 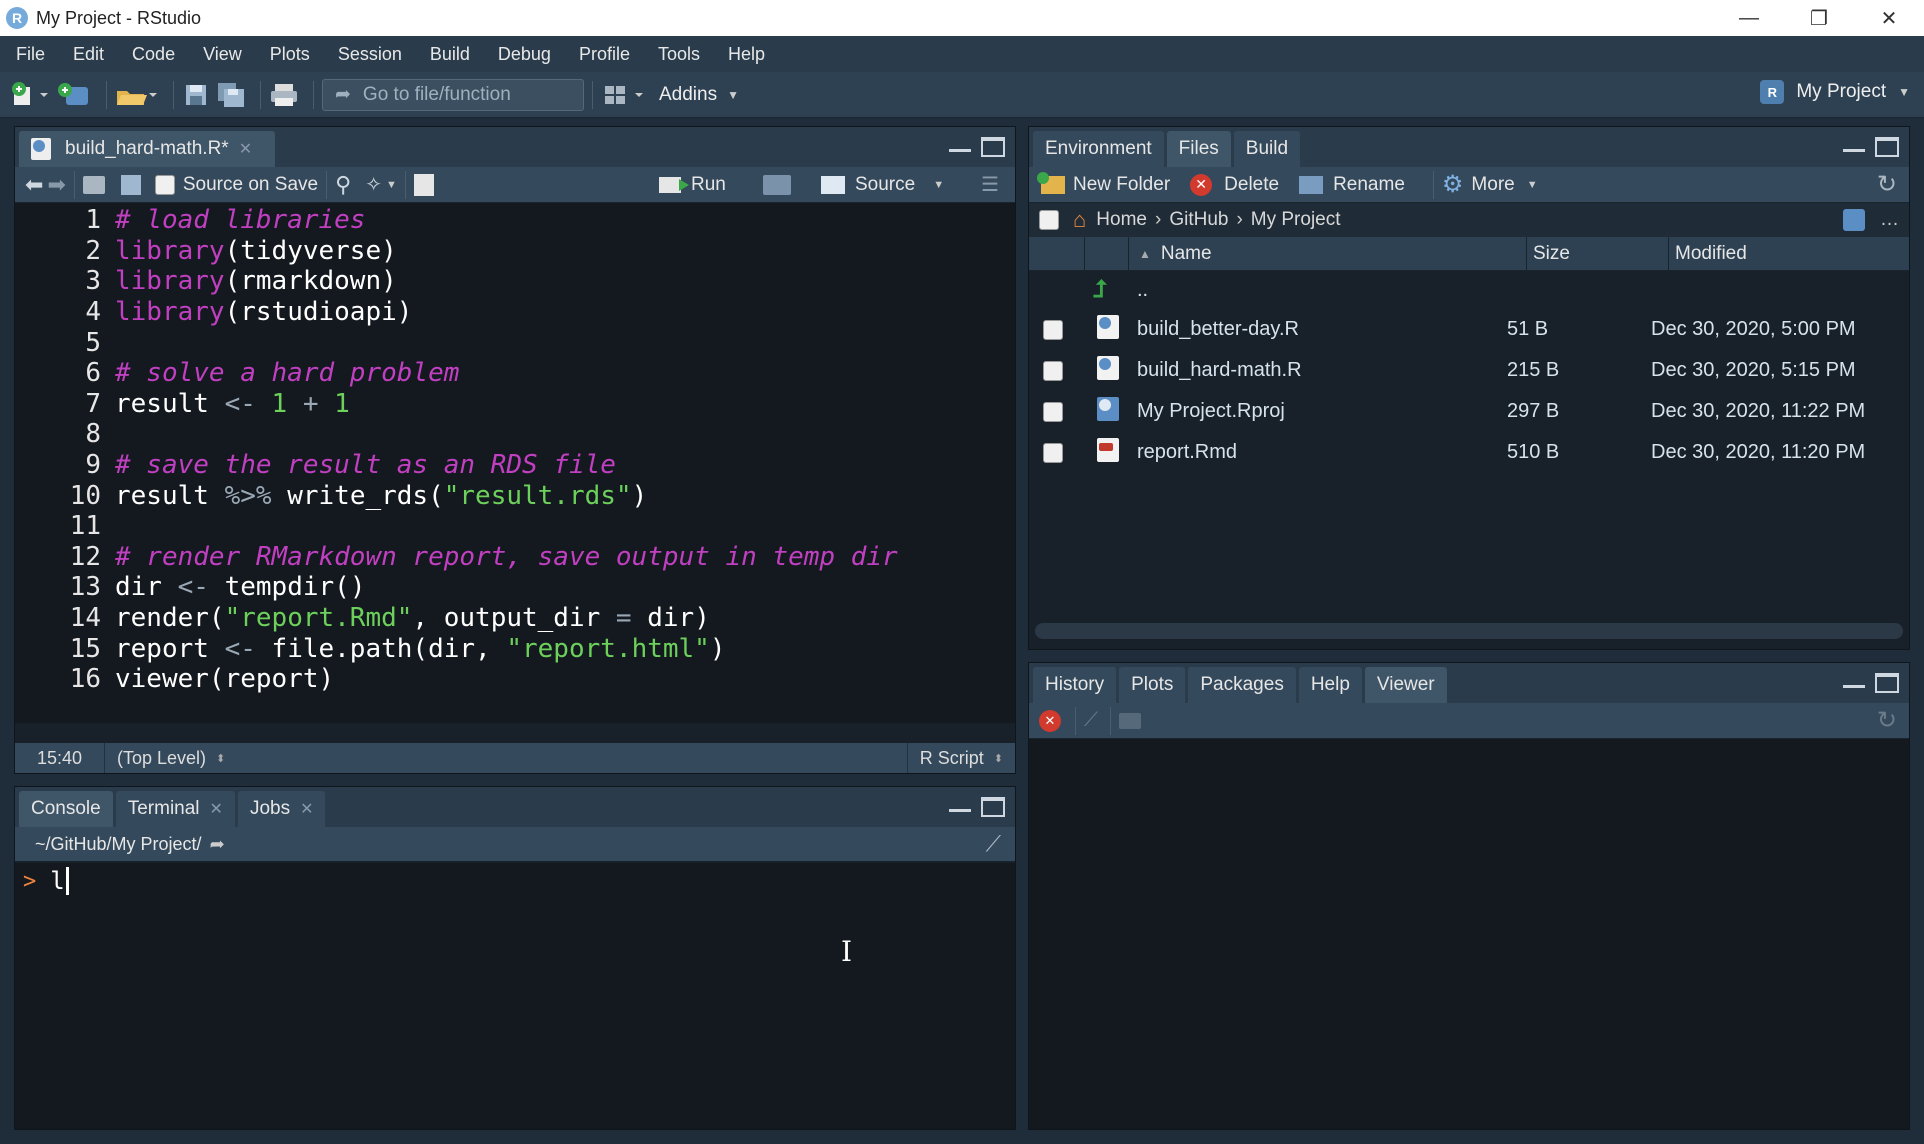 I want to click on tab-plots: Plots, so click(x=1152, y=685).